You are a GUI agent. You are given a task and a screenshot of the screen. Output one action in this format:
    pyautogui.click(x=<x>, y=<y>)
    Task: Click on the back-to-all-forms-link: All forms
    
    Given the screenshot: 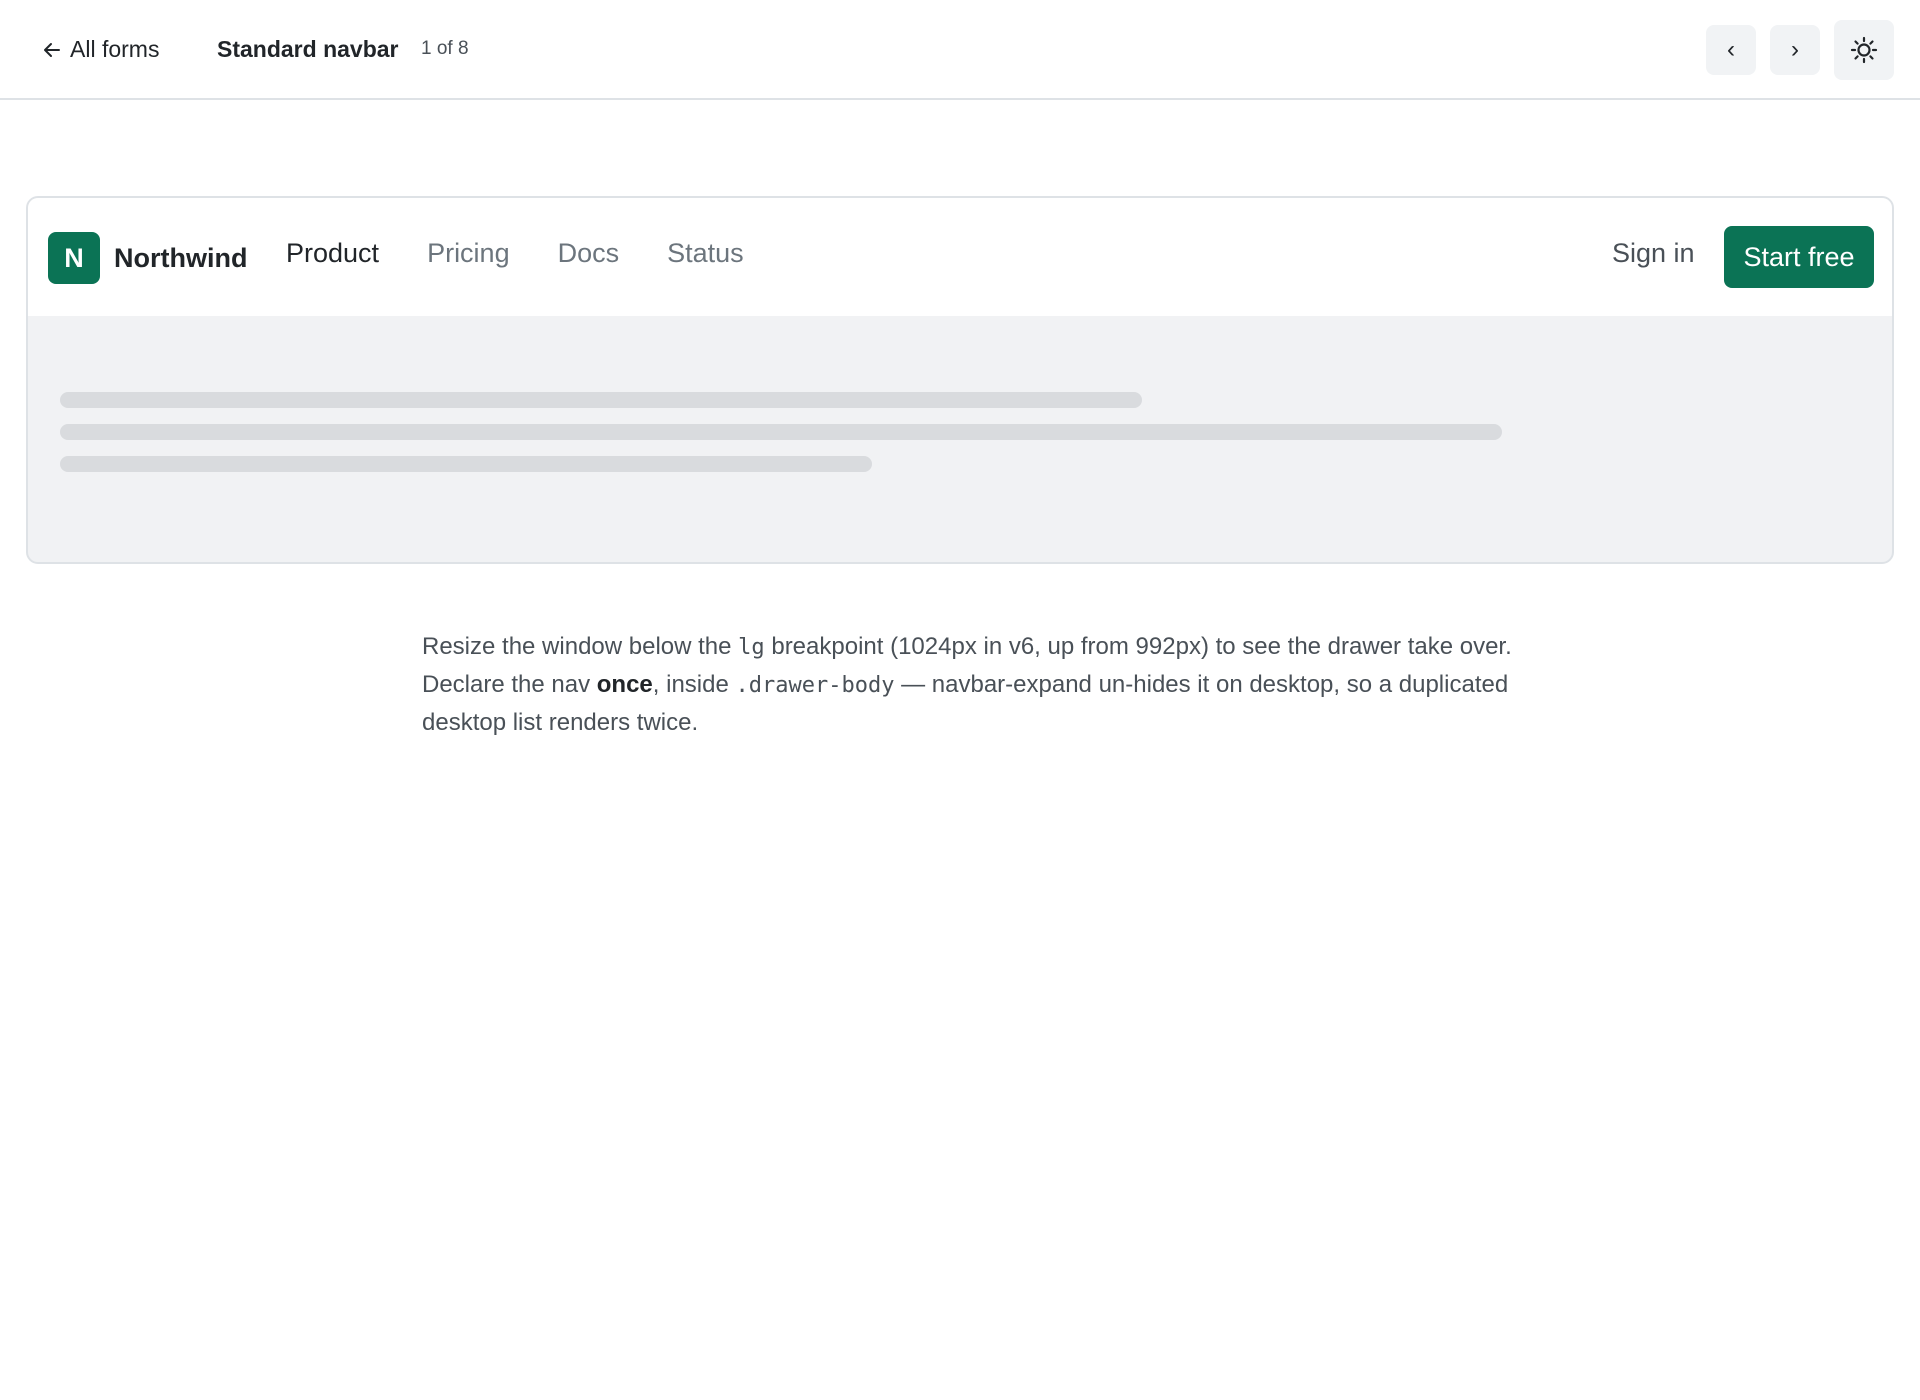 What is the action you would take?
    pyautogui.click(x=100, y=49)
    